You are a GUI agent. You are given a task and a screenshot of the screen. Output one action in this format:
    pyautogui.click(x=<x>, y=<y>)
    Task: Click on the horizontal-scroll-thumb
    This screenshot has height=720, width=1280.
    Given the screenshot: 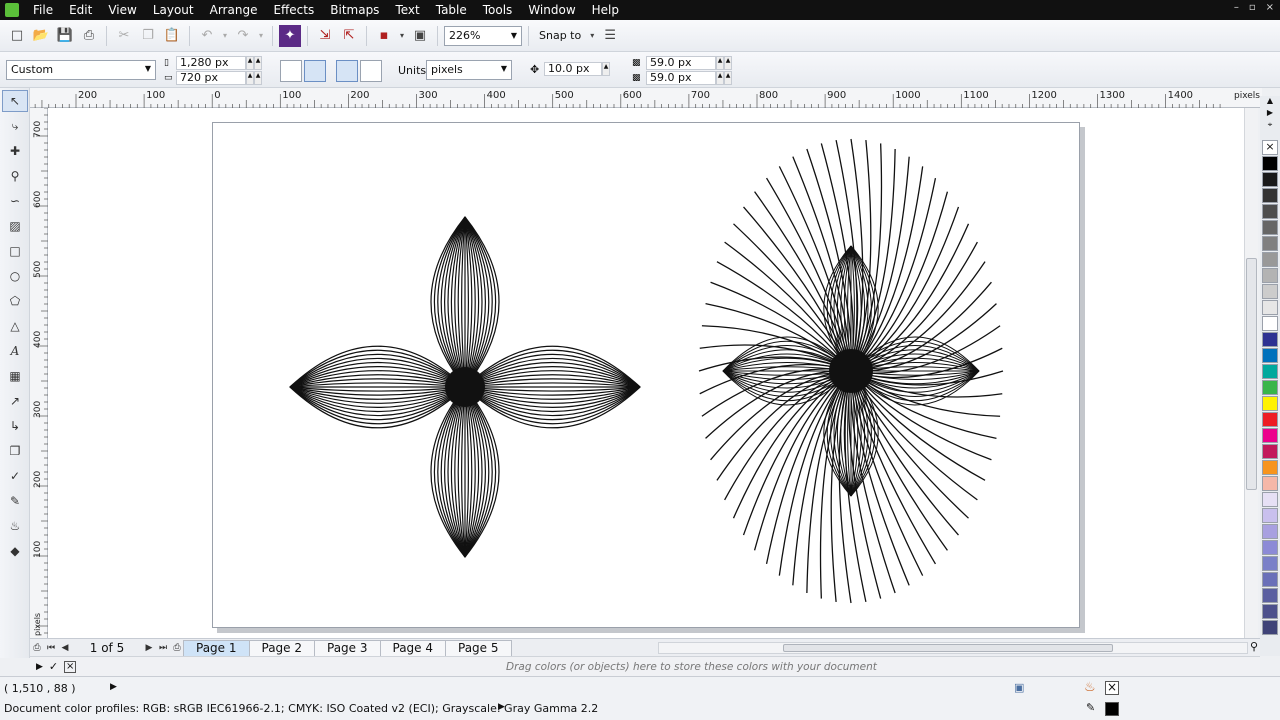 What is the action you would take?
    pyautogui.click(x=948, y=648)
    